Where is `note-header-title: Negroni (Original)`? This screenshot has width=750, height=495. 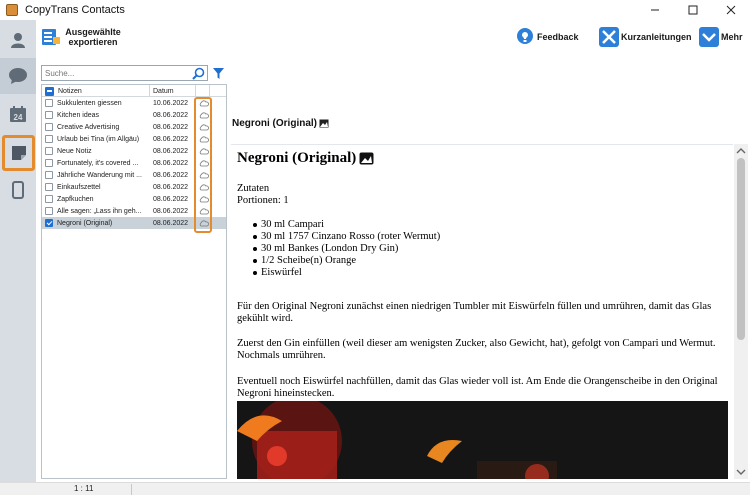 note-header-title: Negroni (Original) is located at coordinates (274, 123).